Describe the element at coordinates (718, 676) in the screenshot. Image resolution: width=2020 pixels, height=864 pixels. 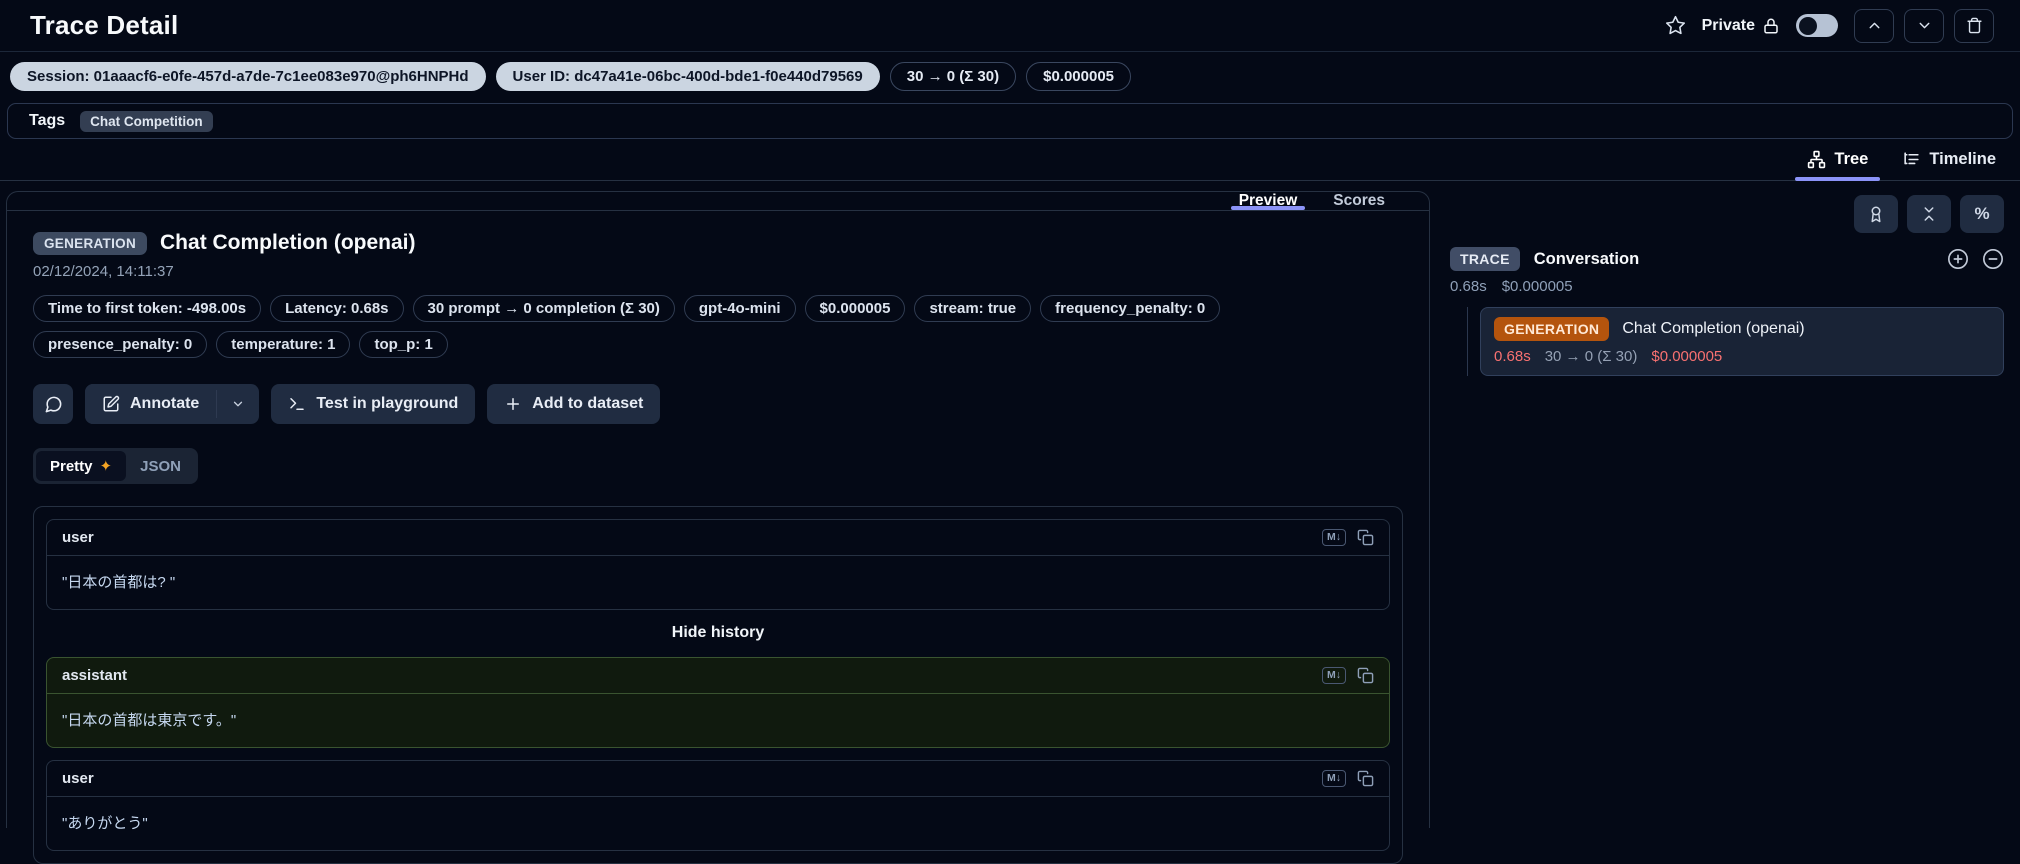
I see `message-header: assistant M↓` at that location.